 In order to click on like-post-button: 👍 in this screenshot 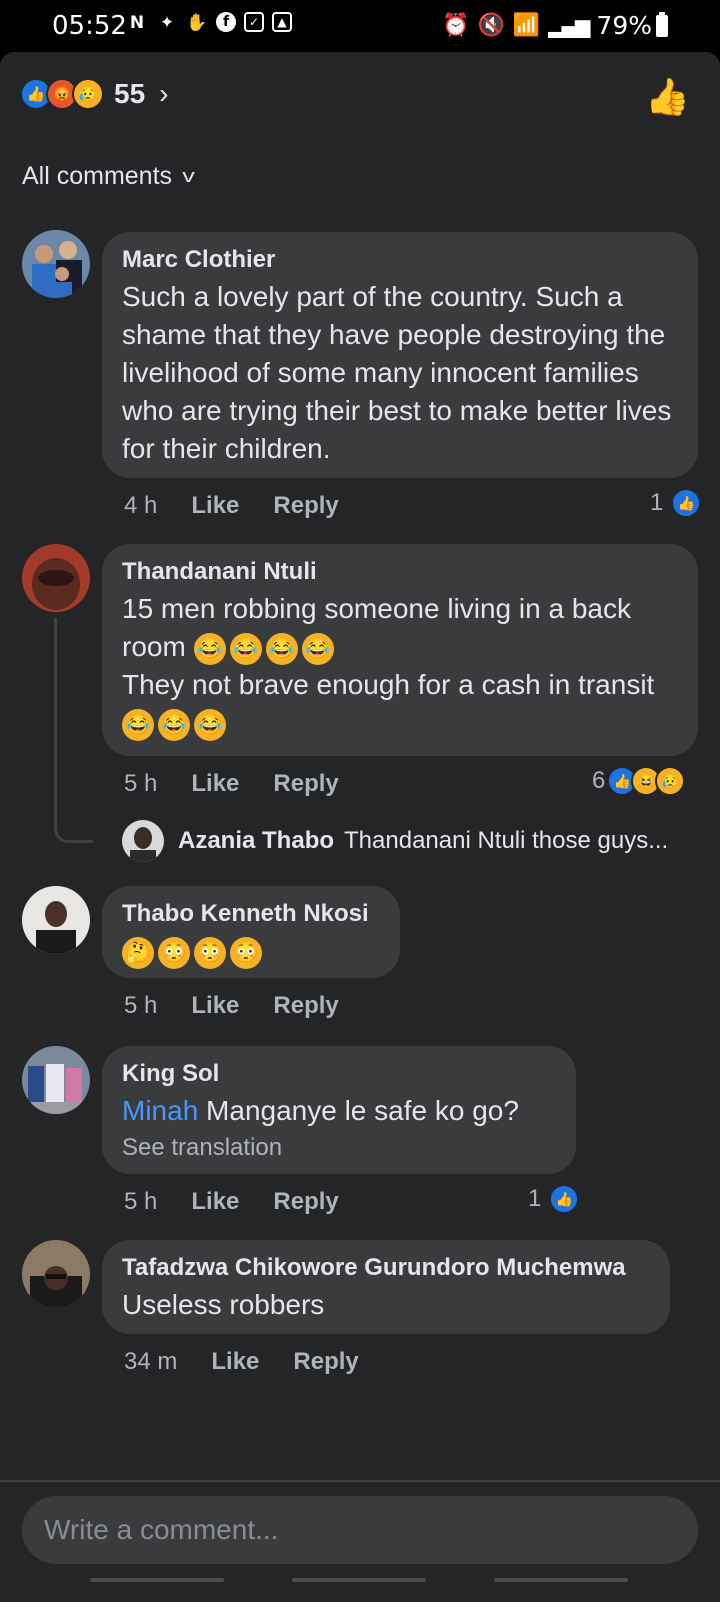, I will do `click(667, 97)`.